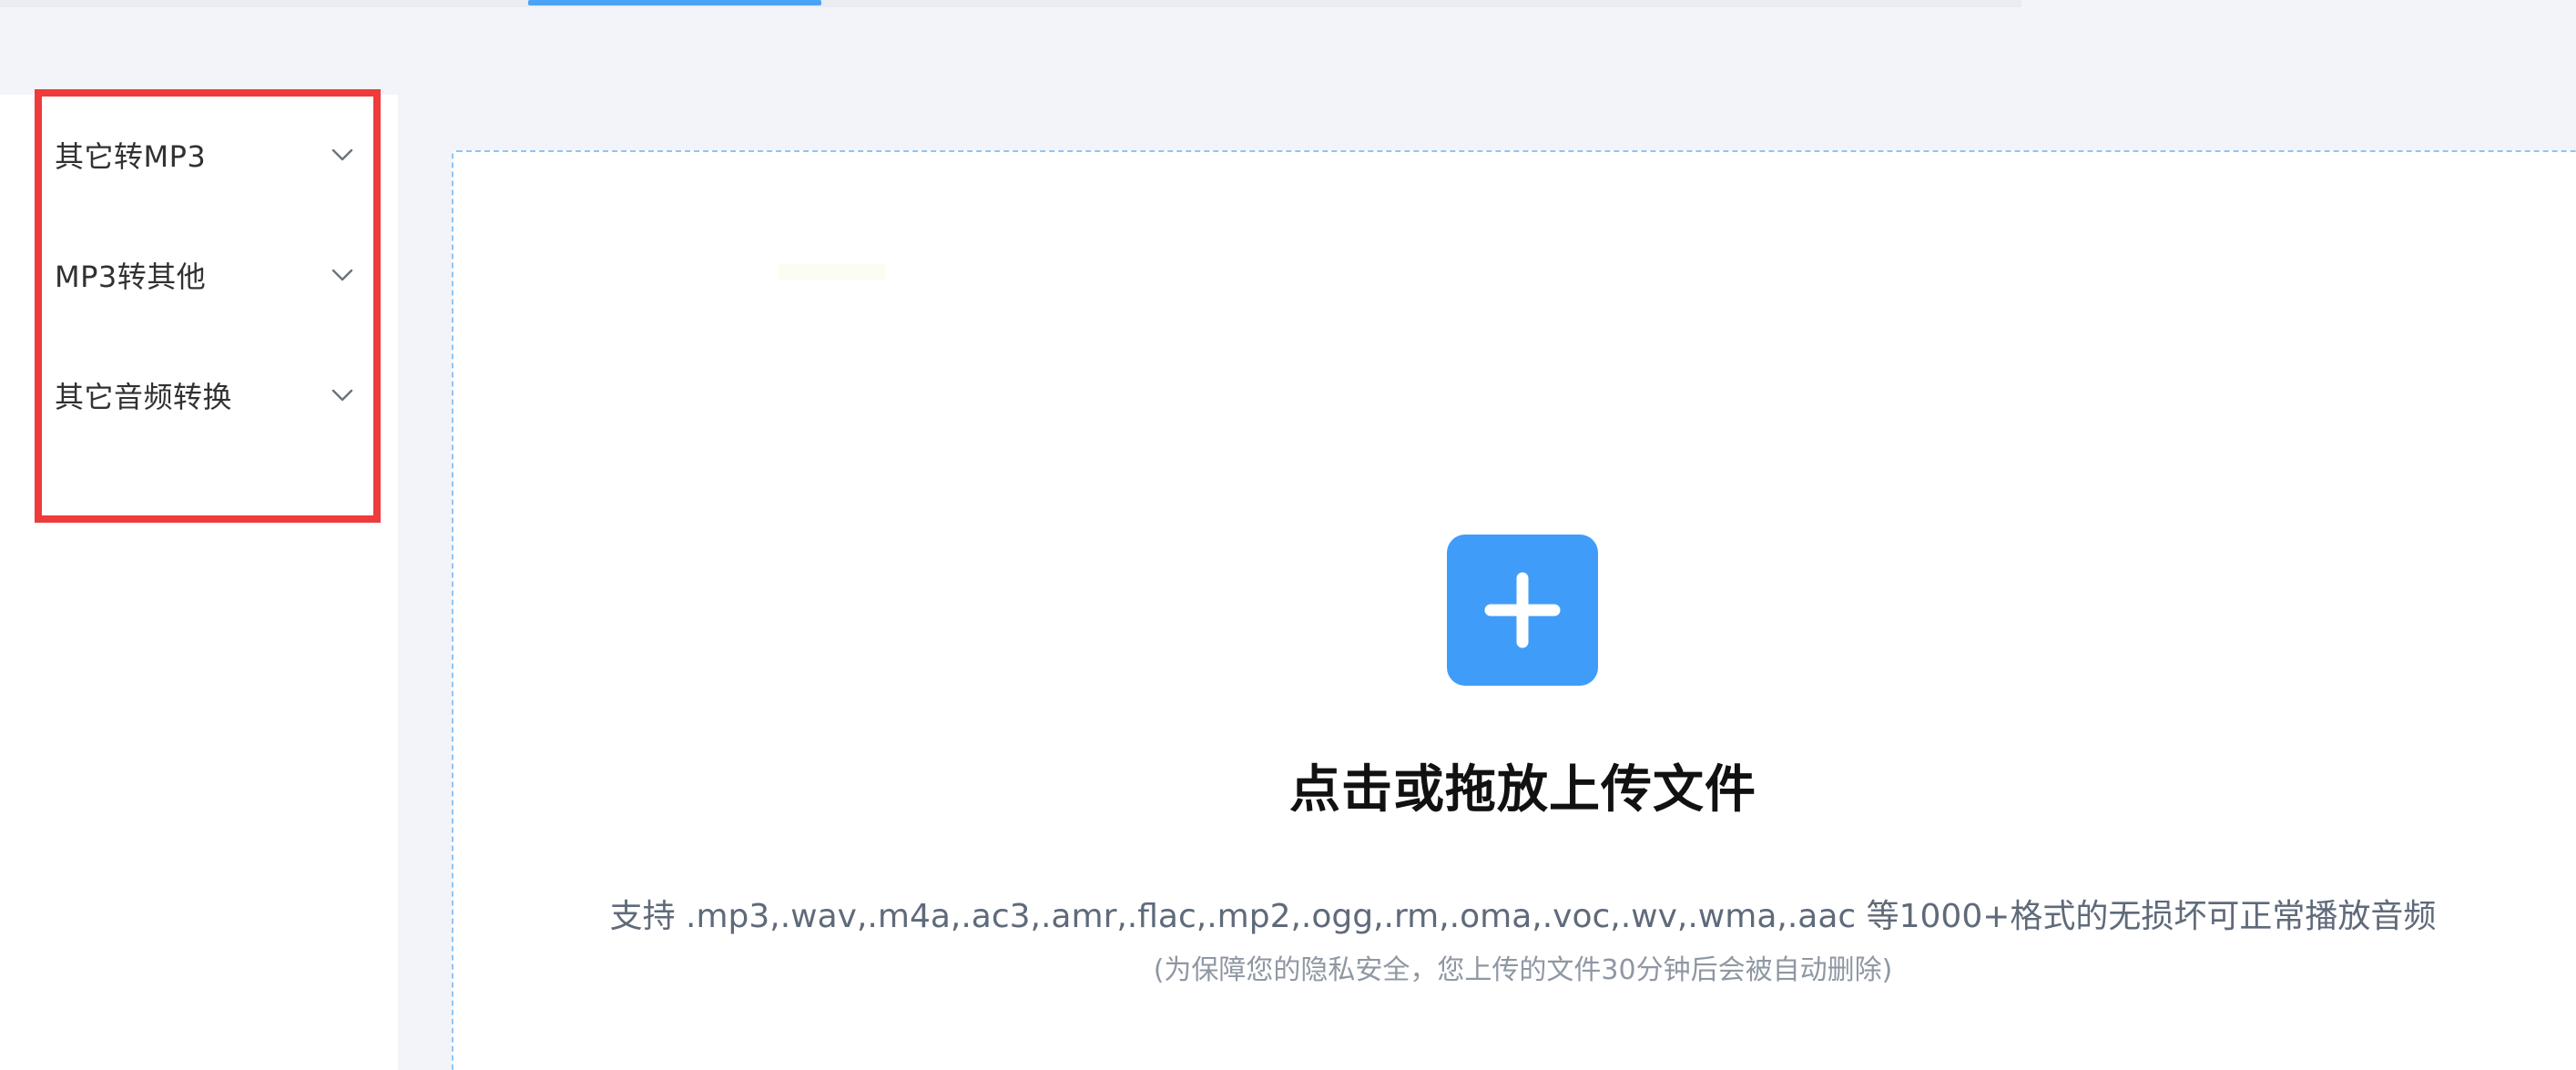 This screenshot has width=2576, height=1070. I want to click on sidebar-item-other-to-mp3: 其它转MP3, so click(205, 154).